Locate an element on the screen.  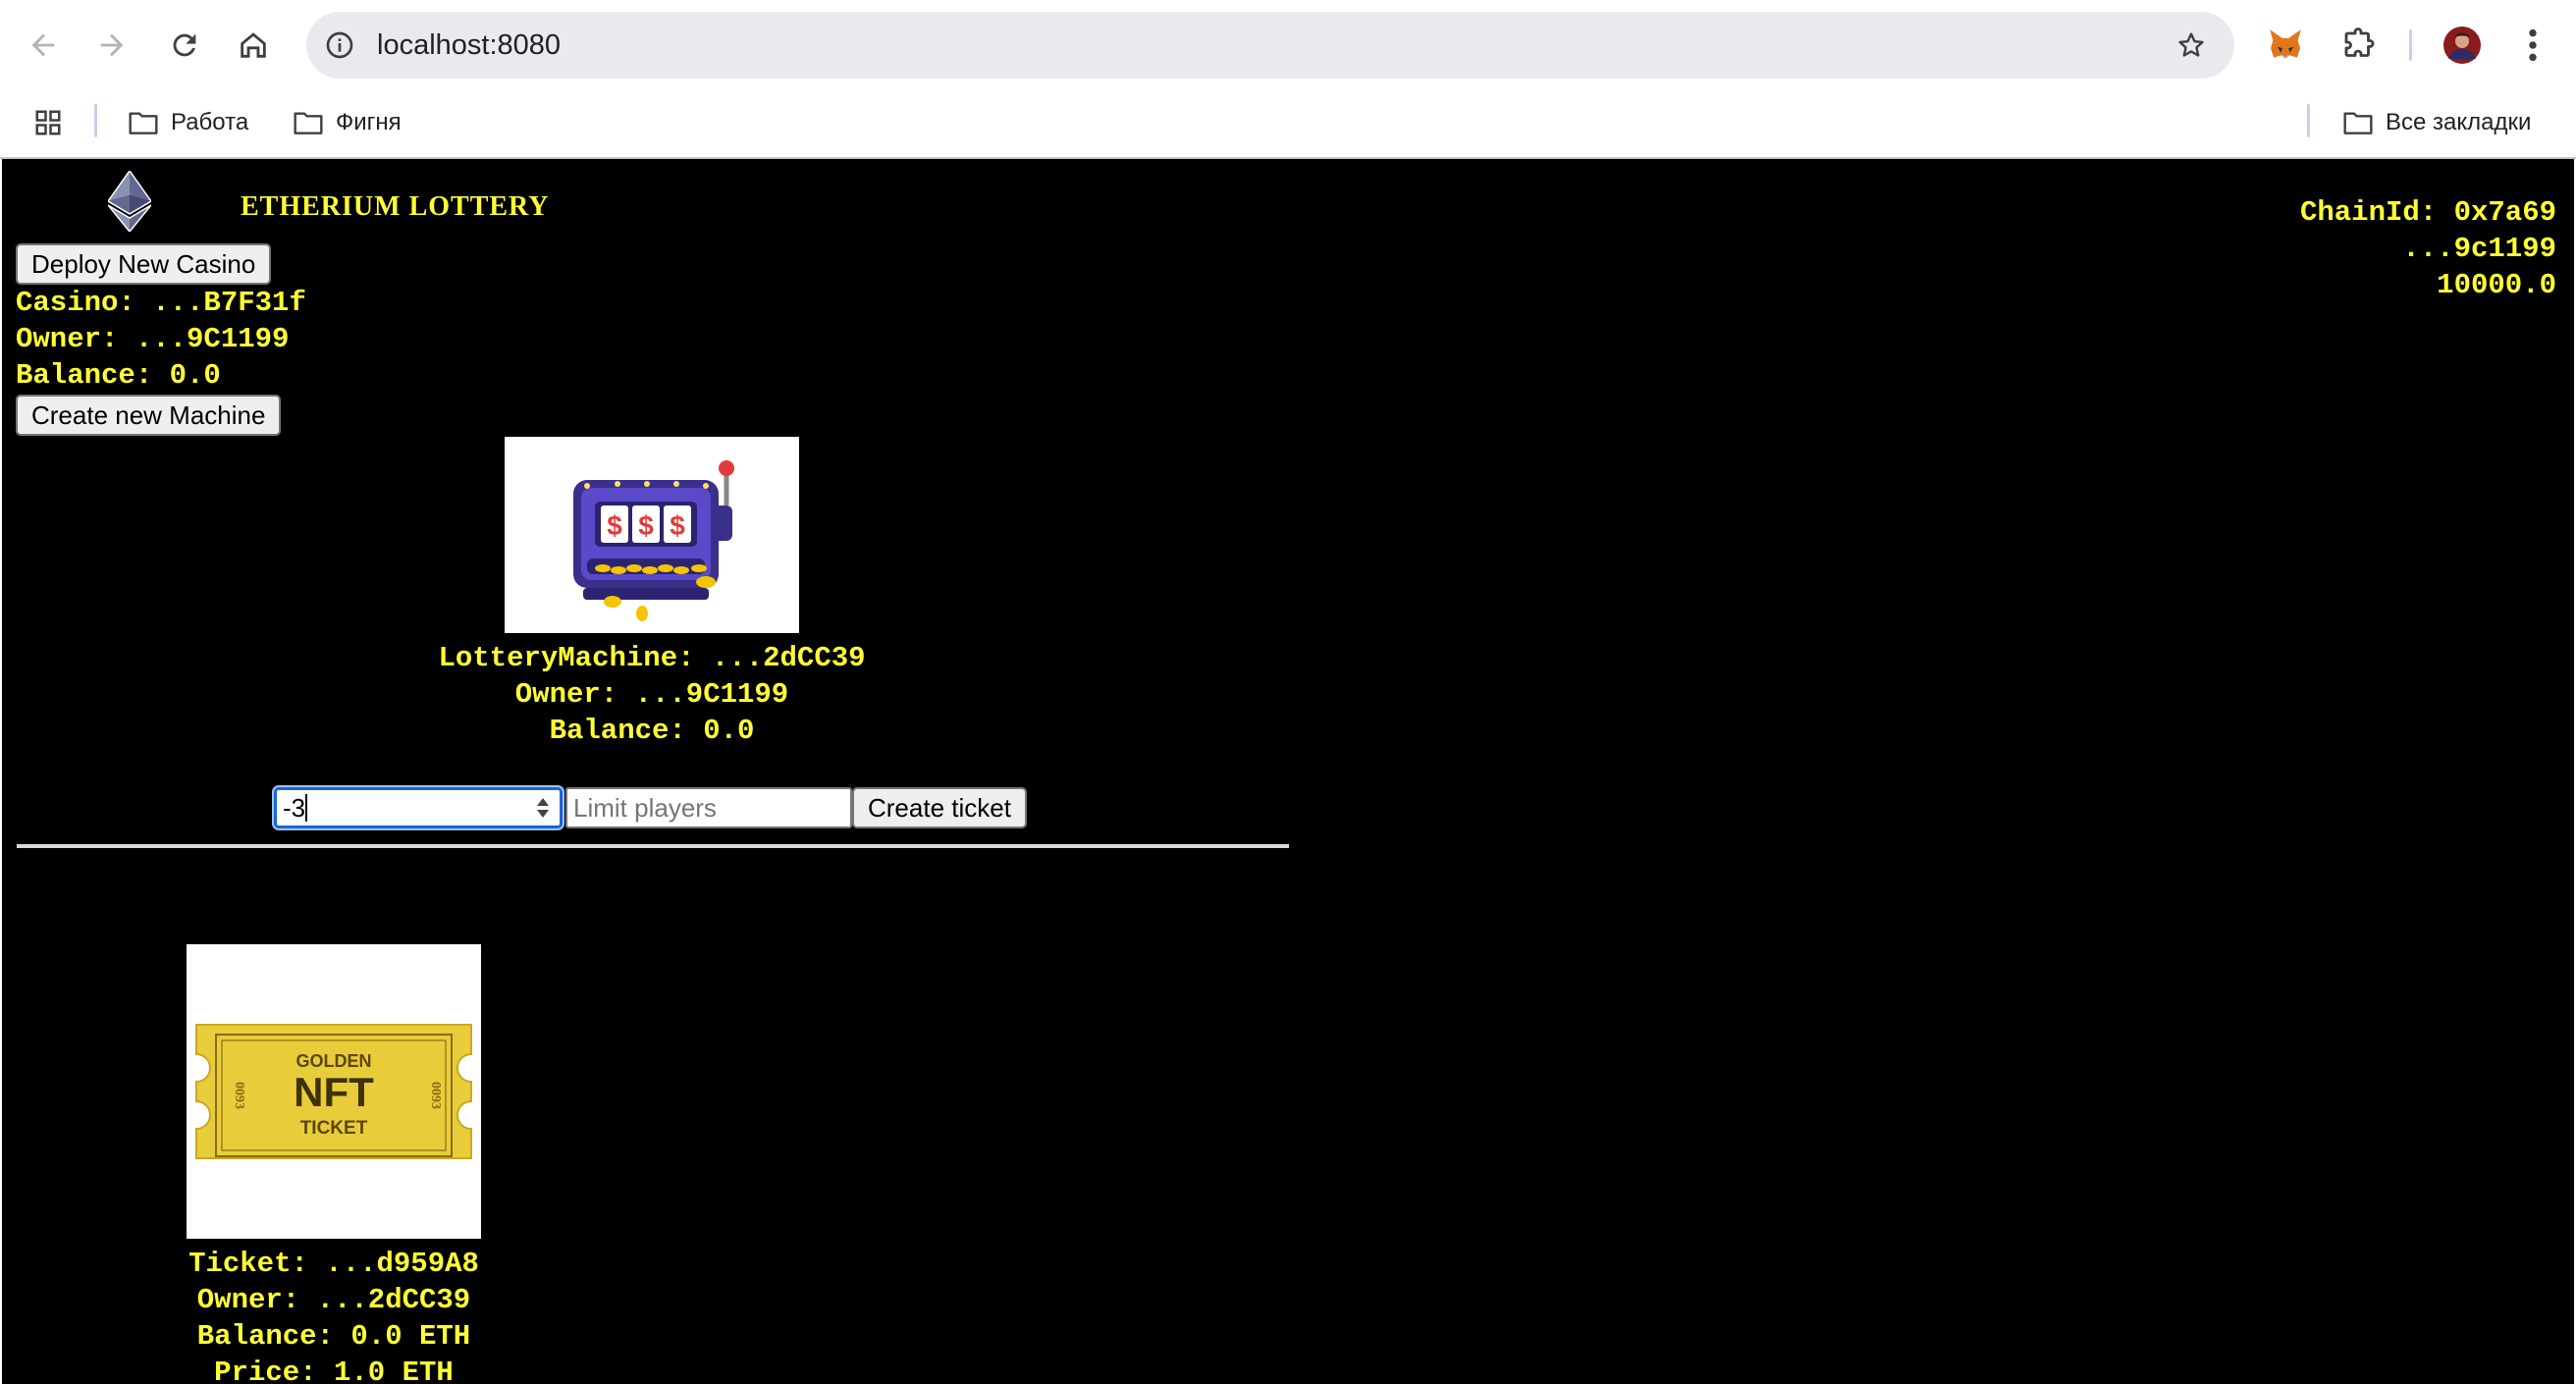
forward-button is located at coordinates (111, 45).